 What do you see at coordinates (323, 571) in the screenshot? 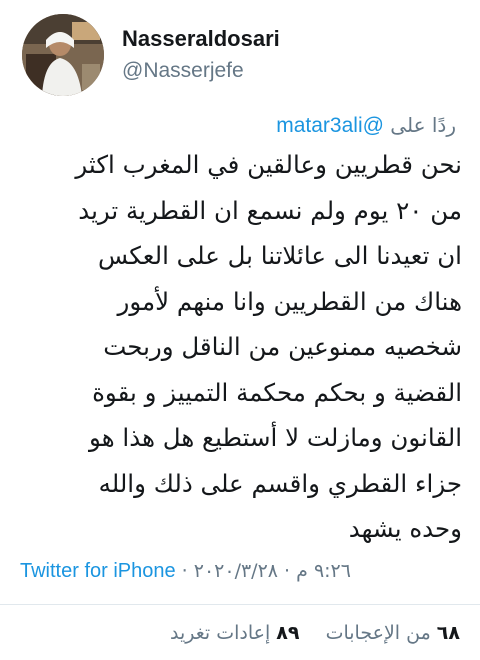
I see `tweet-time: ٩:٢٦ م` at bounding box center [323, 571].